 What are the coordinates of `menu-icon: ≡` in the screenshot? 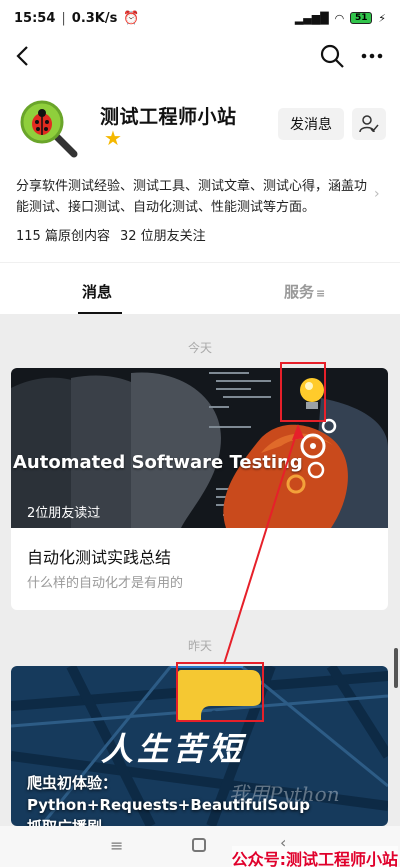 It's located at (116, 845).